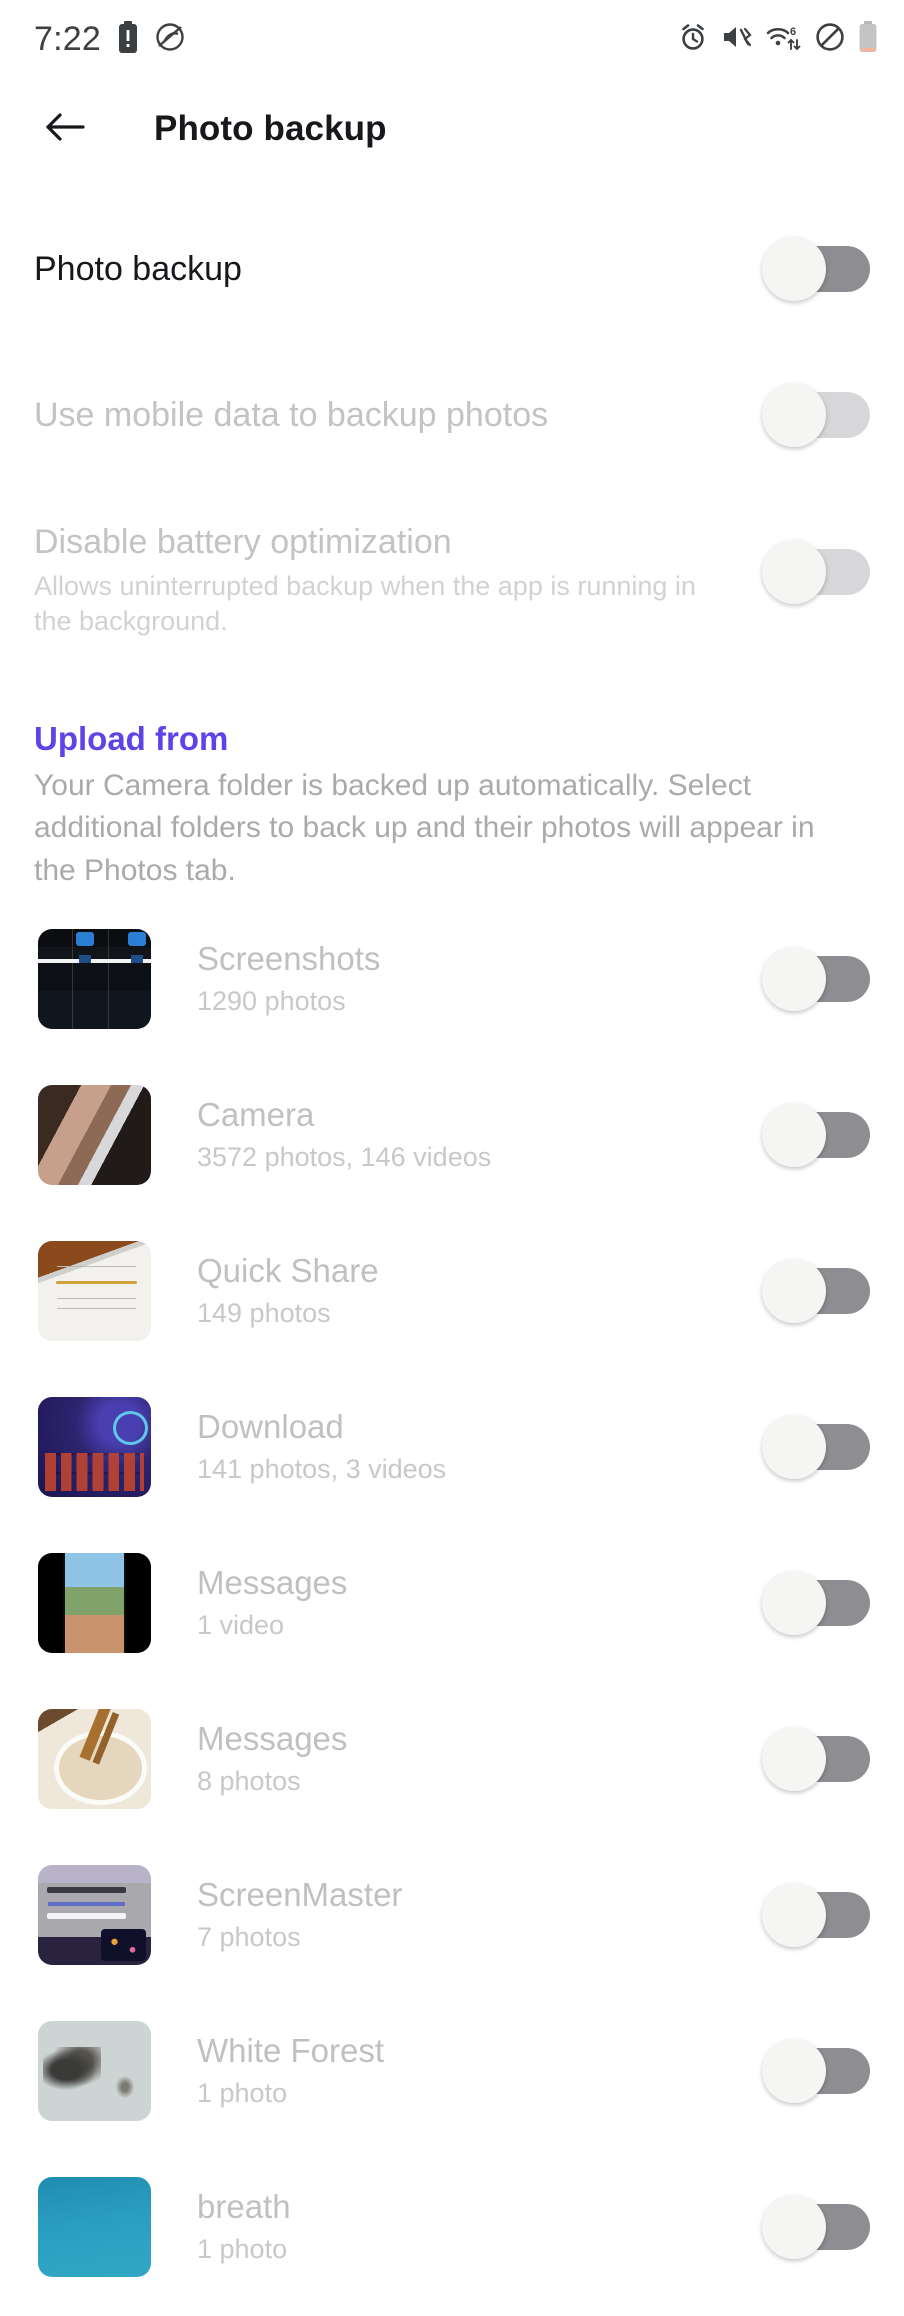  What do you see at coordinates (270, 128) in the screenshot?
I see `page-title: Photo backup` at bounding box center [270, 128].